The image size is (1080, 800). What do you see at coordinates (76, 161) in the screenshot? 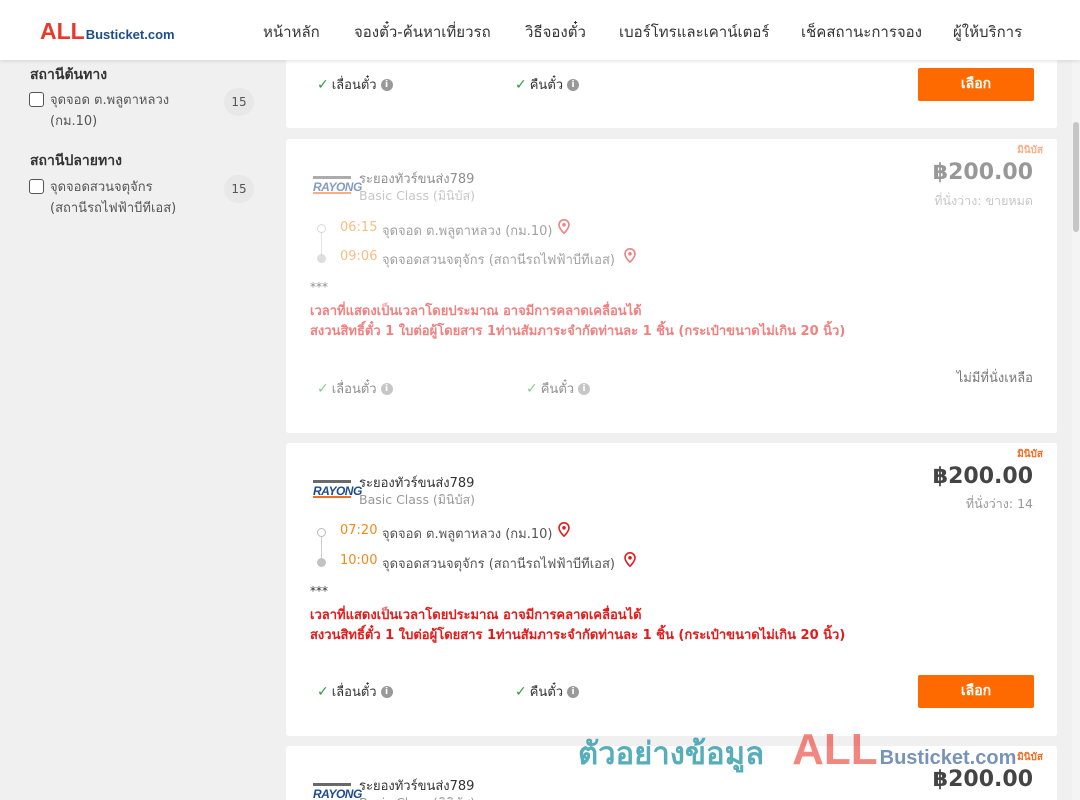
I see `dest-filter-title: สถานีปลายทาง` at bounding box center [76, 161].